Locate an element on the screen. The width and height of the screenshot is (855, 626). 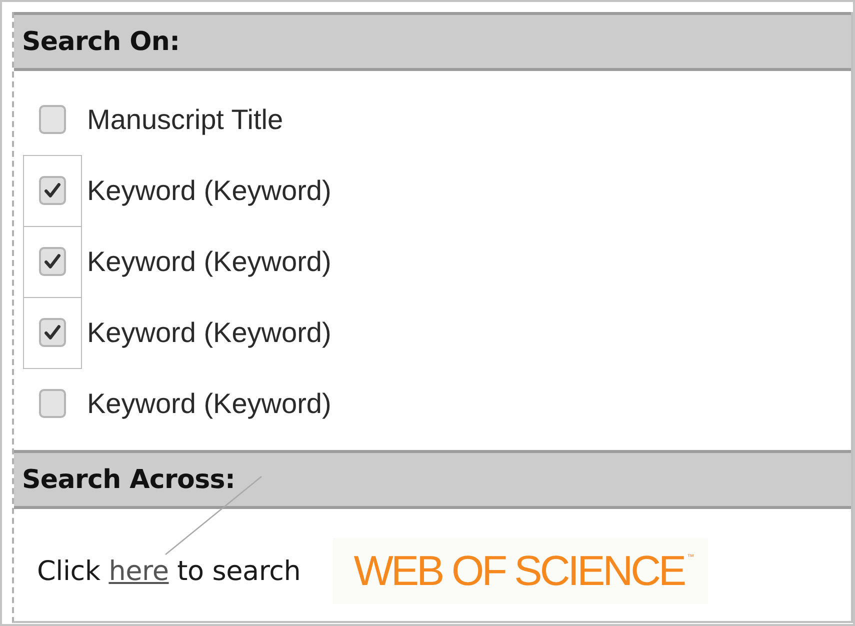
search-instruction: Click here to search is located at coordinates (169, 571).